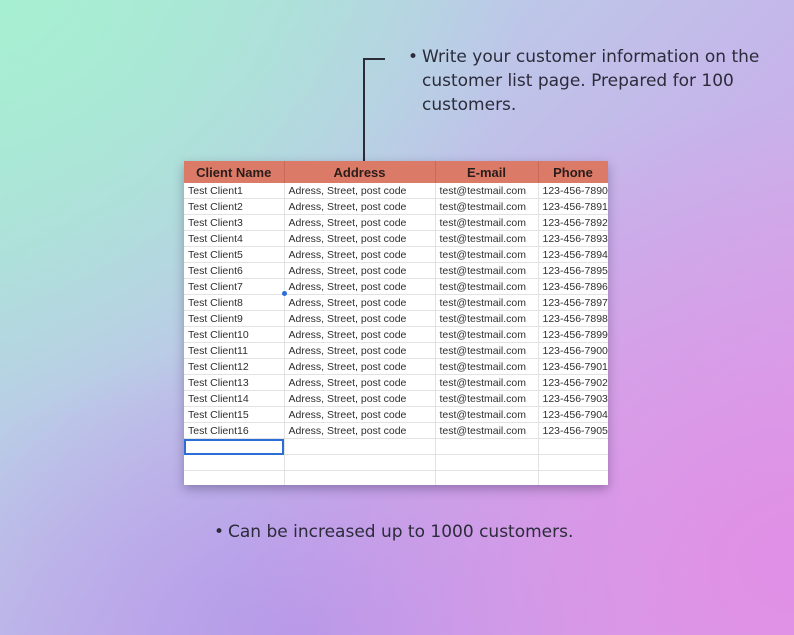  Describe the element at coordinates (234, 270) in the screenshot. I see `client-name-cell: Test Client6` at that location.